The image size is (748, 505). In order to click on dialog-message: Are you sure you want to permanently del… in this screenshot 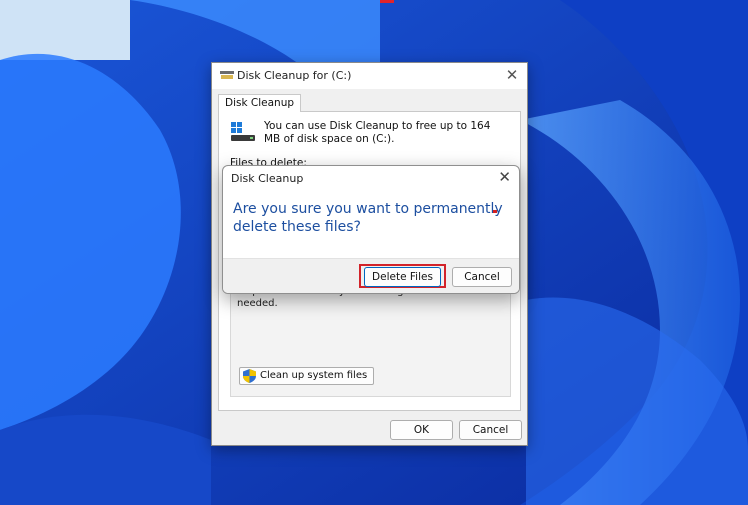, I will do `click(368, 218)`.